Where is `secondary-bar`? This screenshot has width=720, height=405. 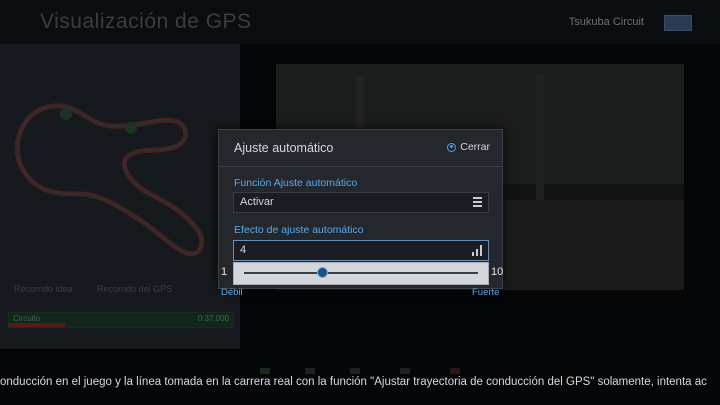
secondary-bar is located at coordinates (120, 337).